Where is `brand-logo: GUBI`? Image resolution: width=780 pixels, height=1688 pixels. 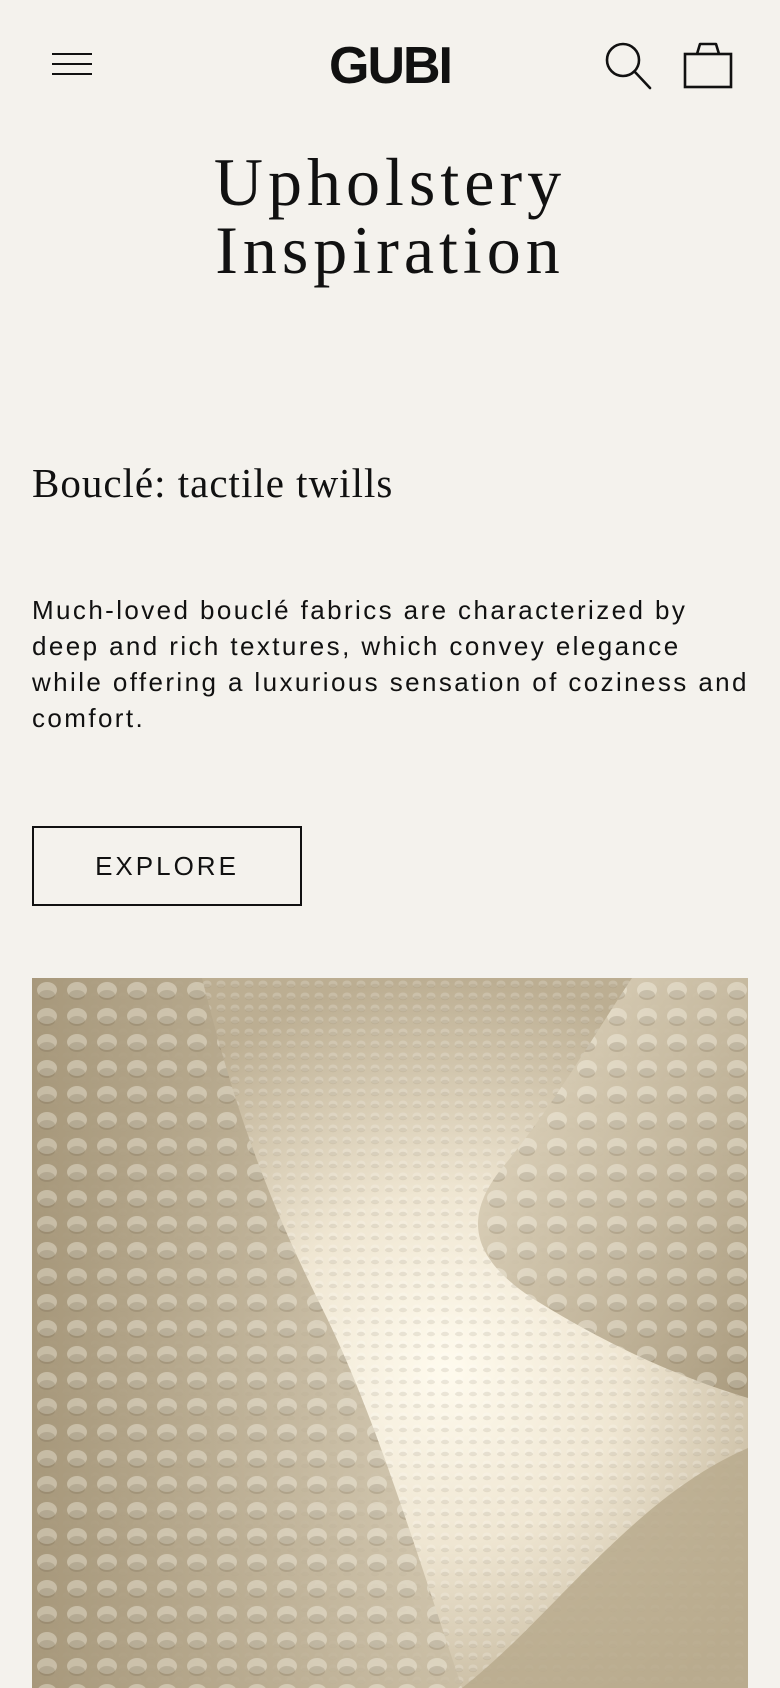 brand-logo: GUBI is located at coordinates (390, 66).